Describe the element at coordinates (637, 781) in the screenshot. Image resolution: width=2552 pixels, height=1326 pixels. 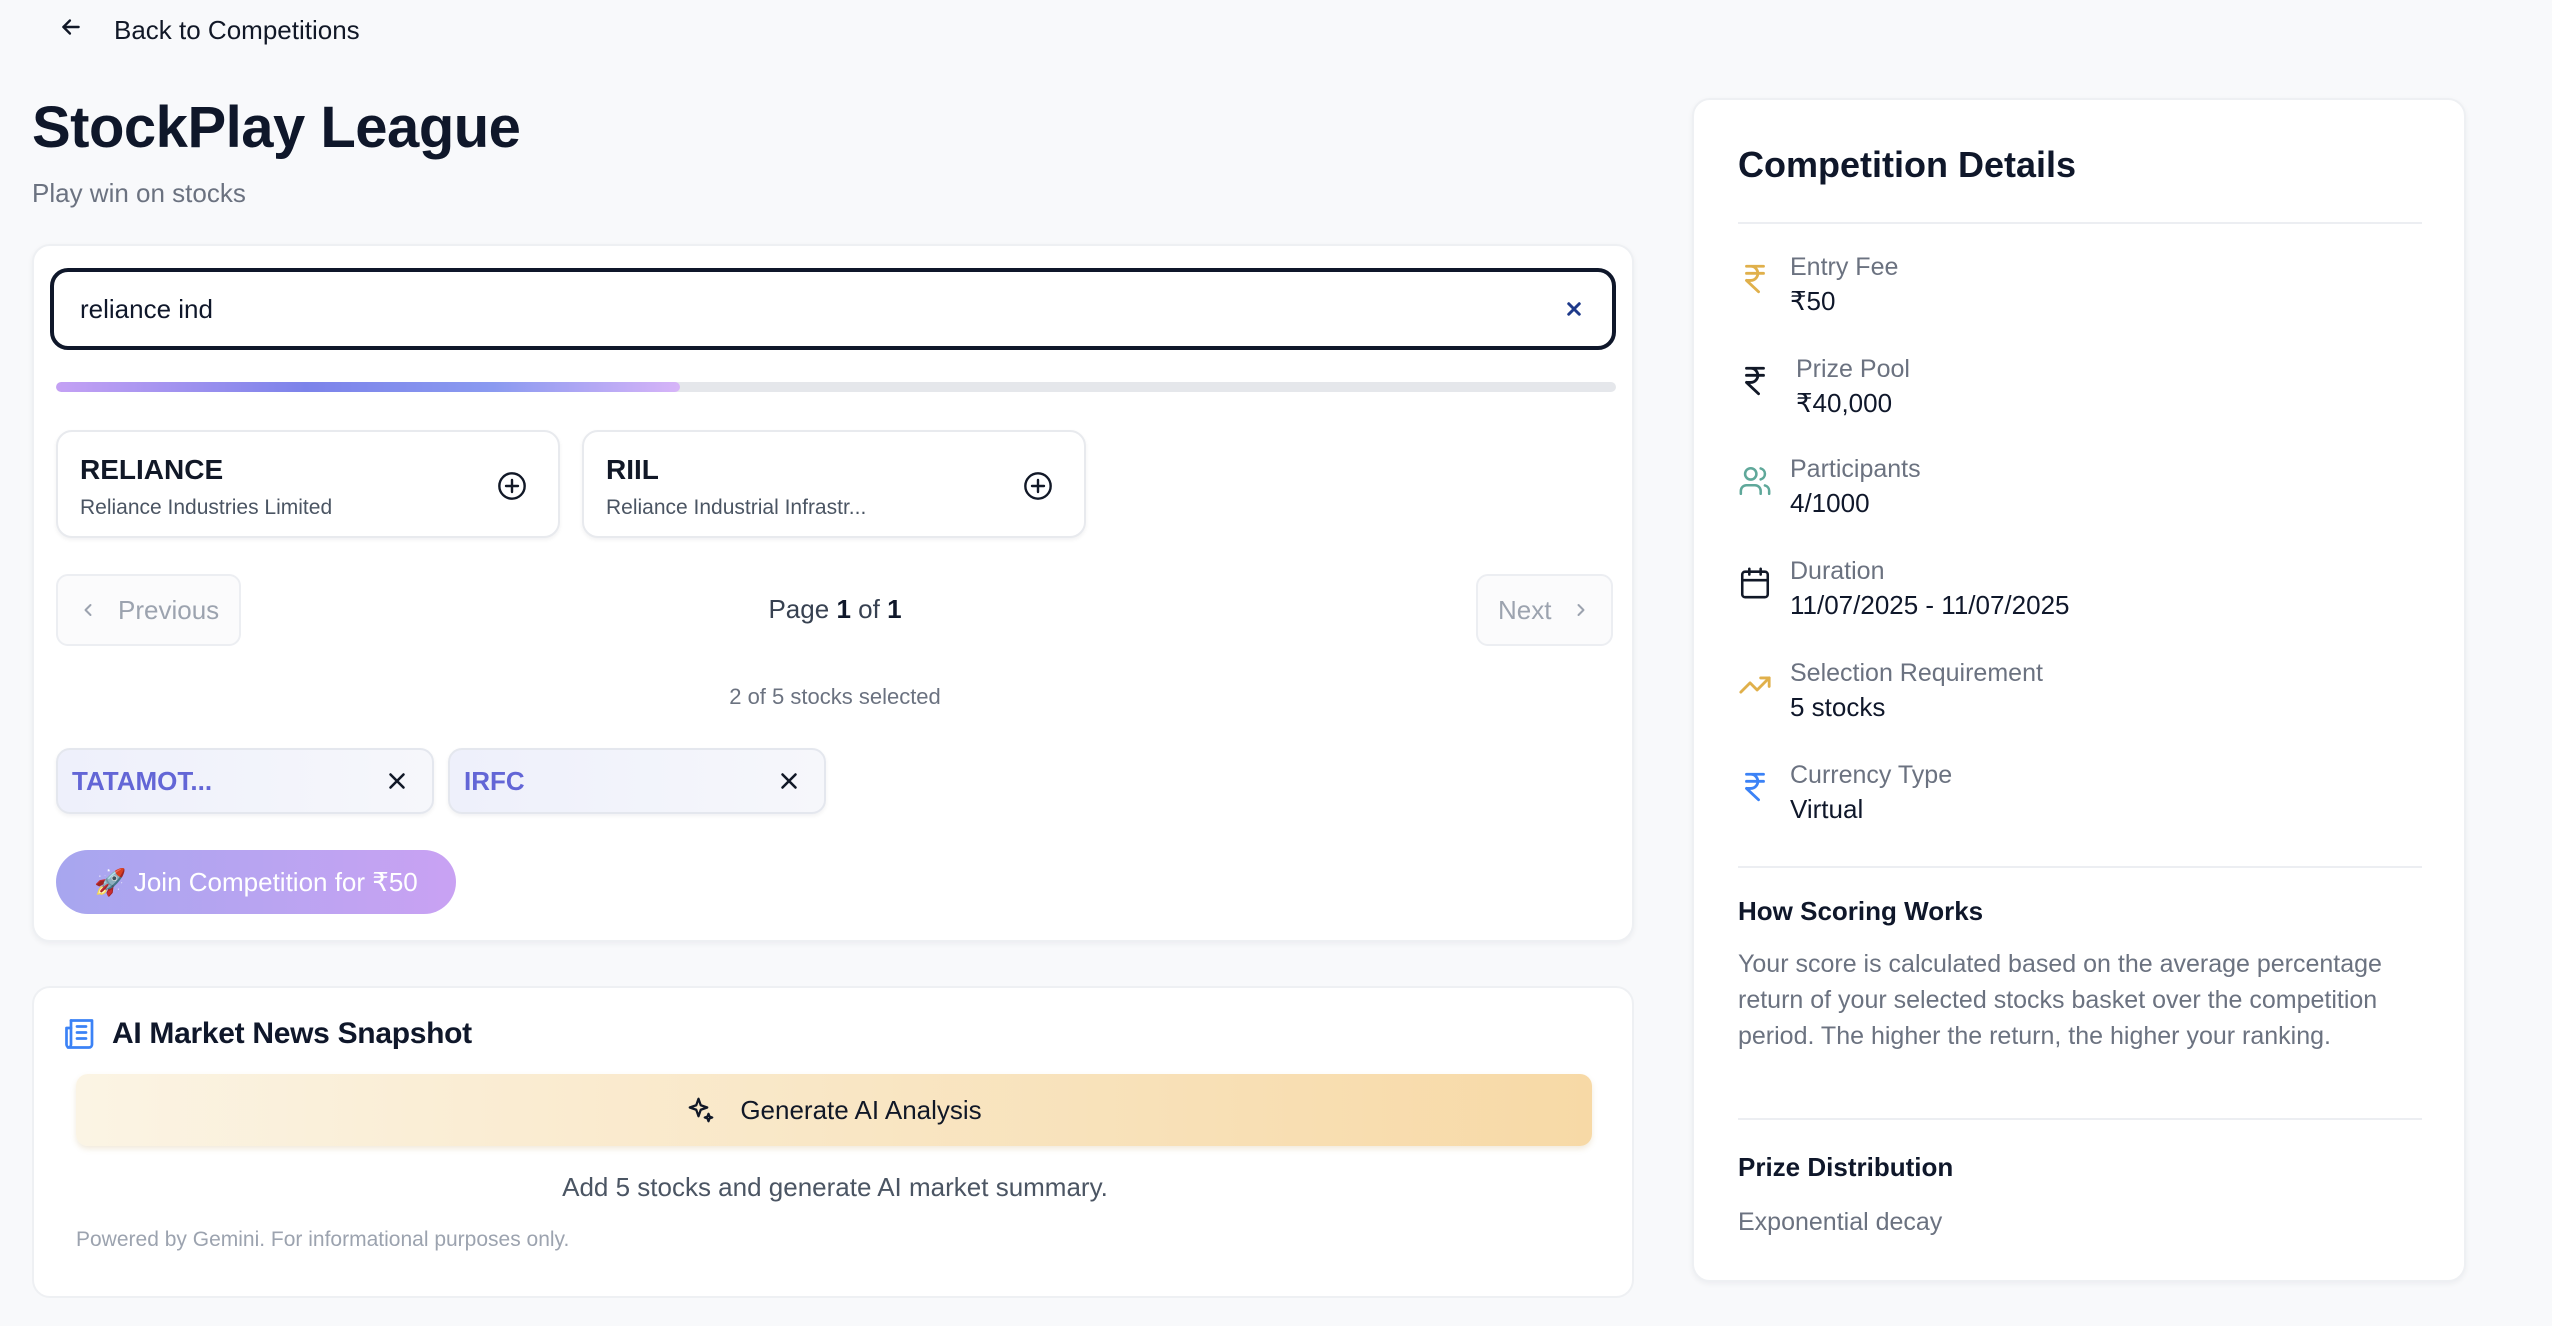
I see `selected-stock-chip: IRFC` at that location.